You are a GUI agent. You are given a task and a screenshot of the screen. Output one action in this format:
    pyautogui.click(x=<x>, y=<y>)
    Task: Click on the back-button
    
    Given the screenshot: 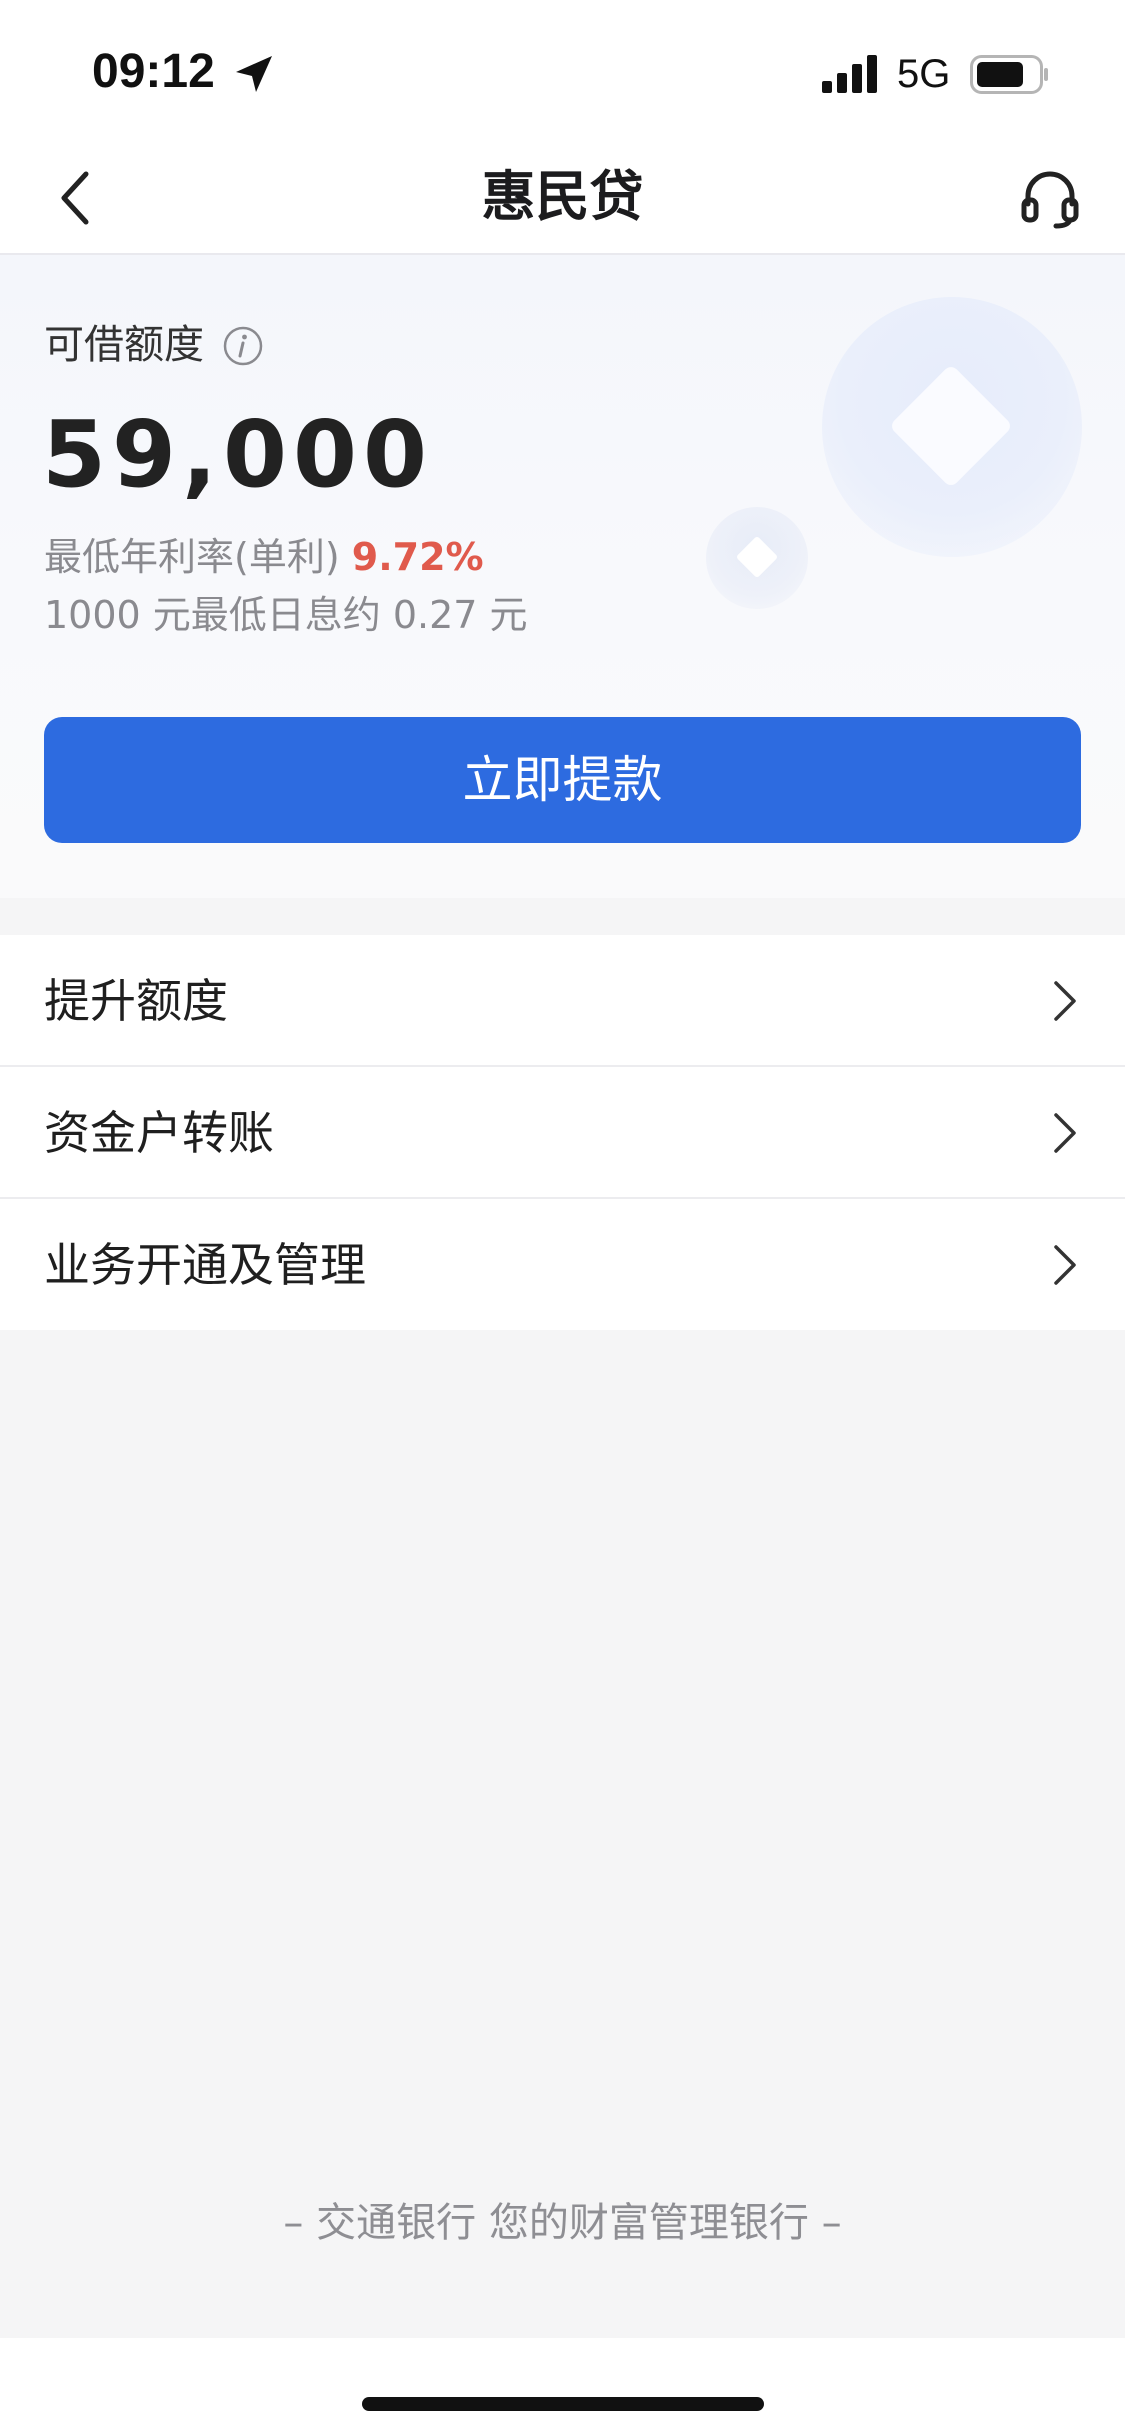 What is the action you would take?
    pyautogui.click(x=76, y=198)
    